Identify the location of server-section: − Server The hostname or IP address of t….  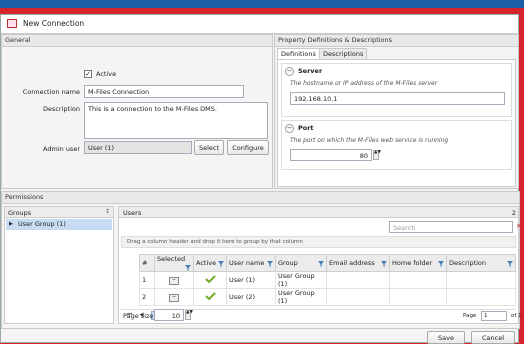
(396, 90).